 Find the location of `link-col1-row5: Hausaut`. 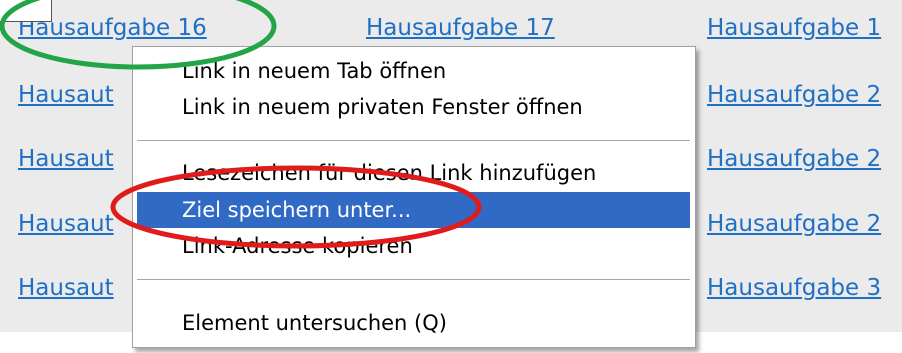

link-col1-row5: Hausaut is located at coordinates (66, 288).